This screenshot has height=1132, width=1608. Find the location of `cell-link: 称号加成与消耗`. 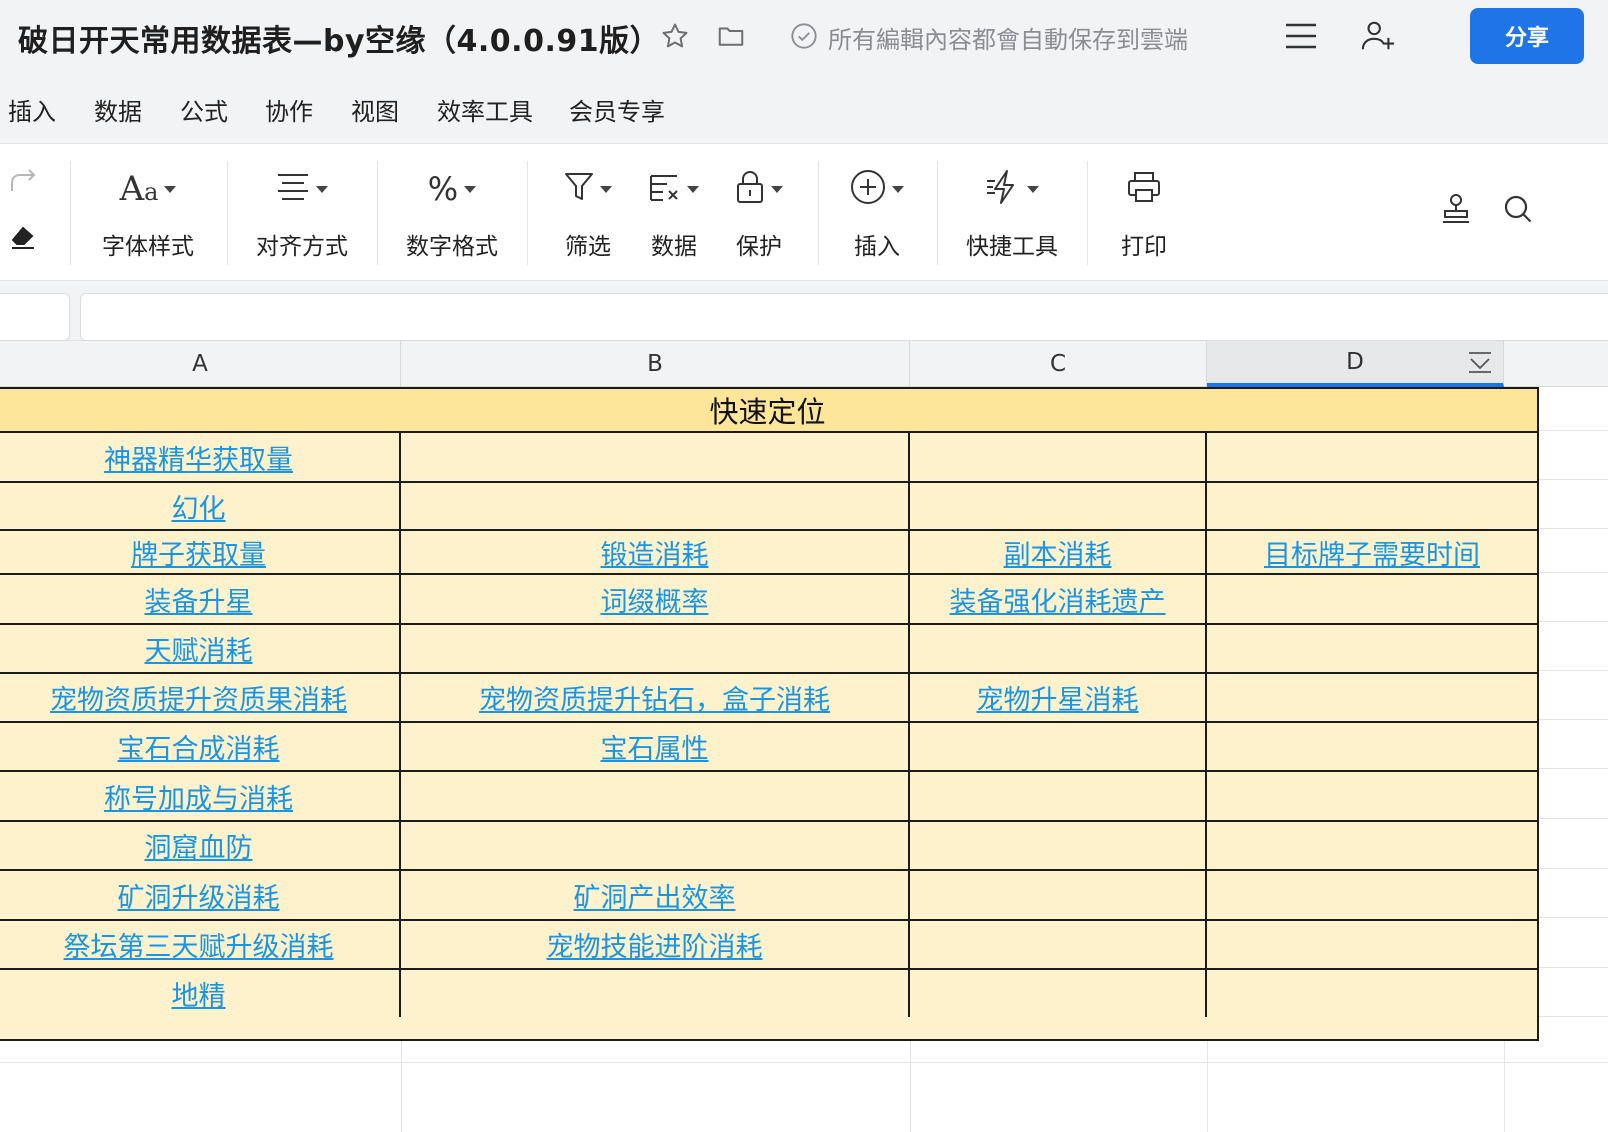

cell-link: 称号加成与消耗 is located at coordinates (198, 796).